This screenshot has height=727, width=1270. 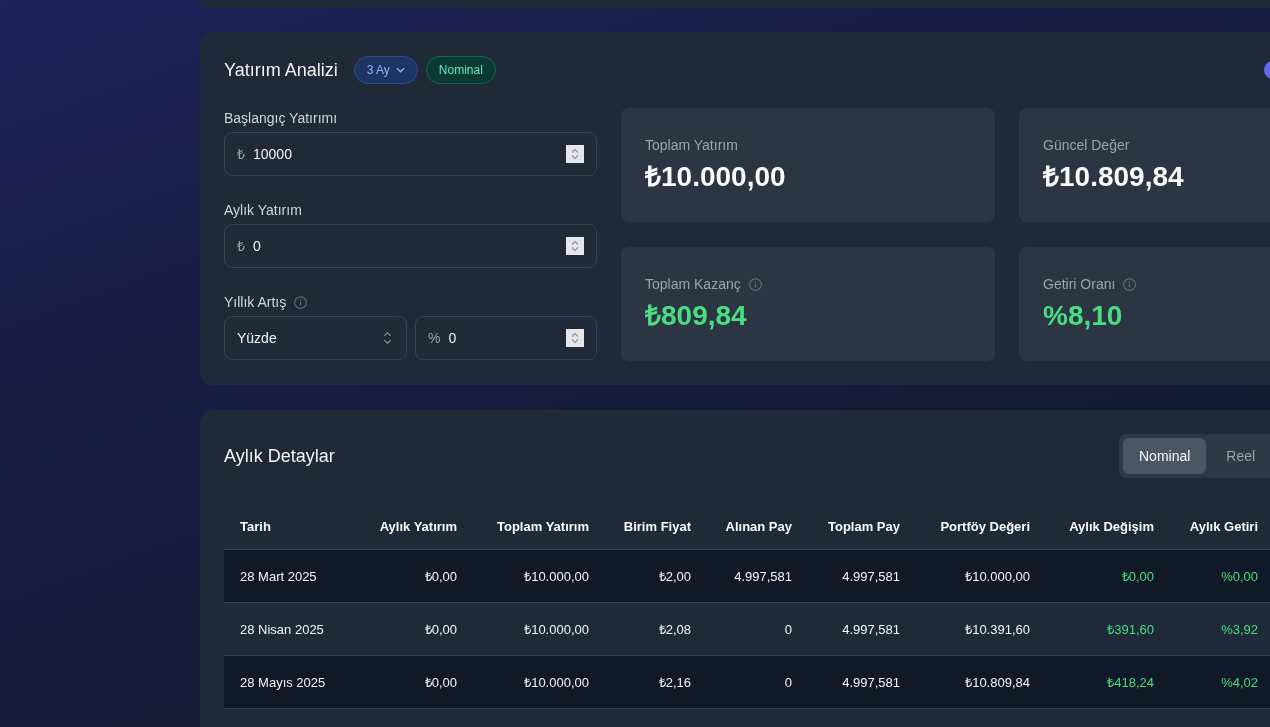 What do you see at coordinates (418, 526) in the screenshot?
I see `column-header: Aylık Yatırım` at bounding box center [418, 526].